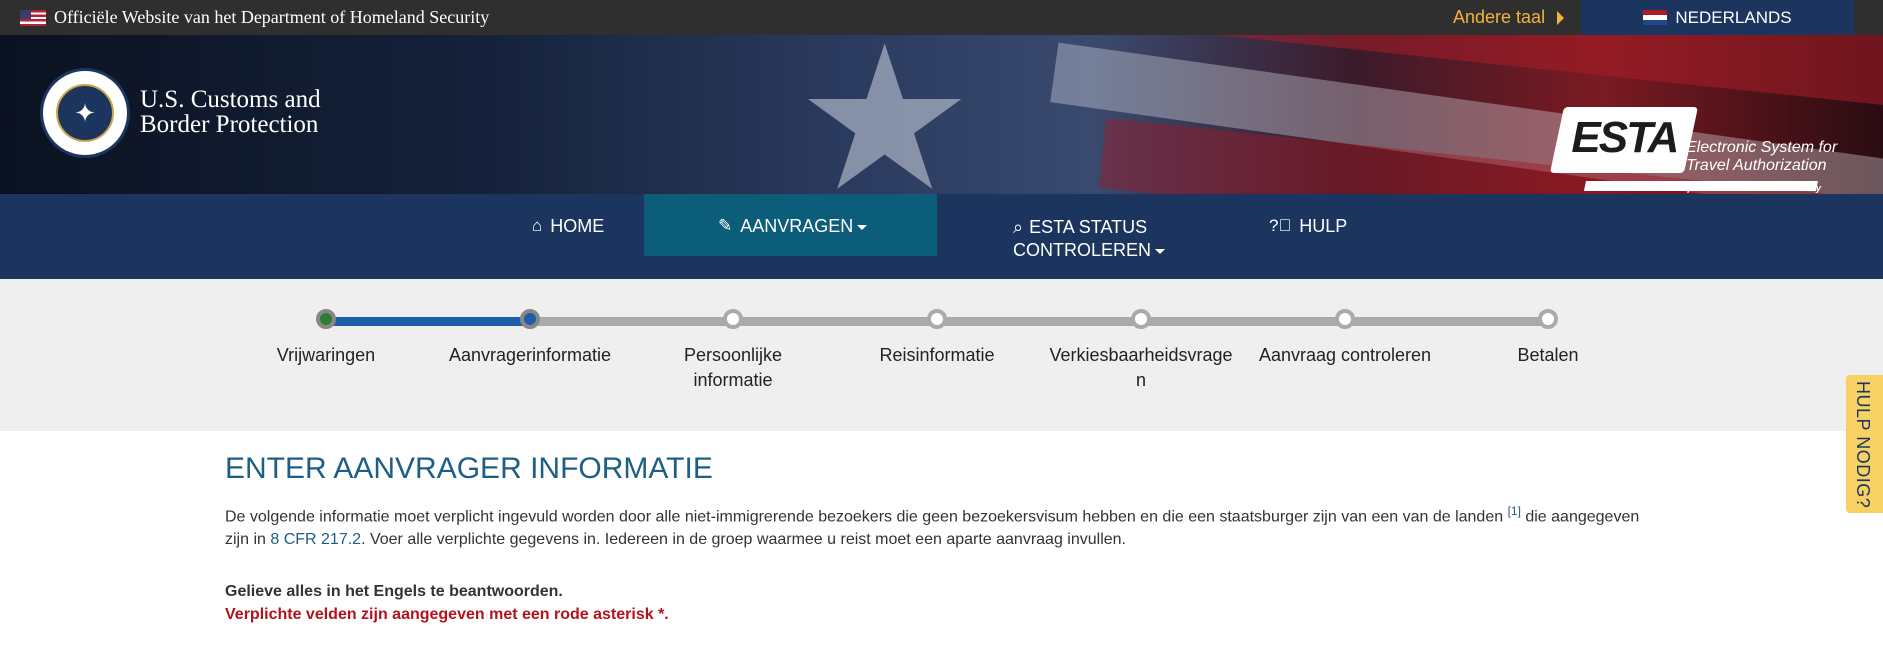 Image resolution: width=1883 pixels, height=646 pixels. I want to click on nav-esta-status: ⌕ ESTA STATUS CONTROLEREN, so click(1089, 239).